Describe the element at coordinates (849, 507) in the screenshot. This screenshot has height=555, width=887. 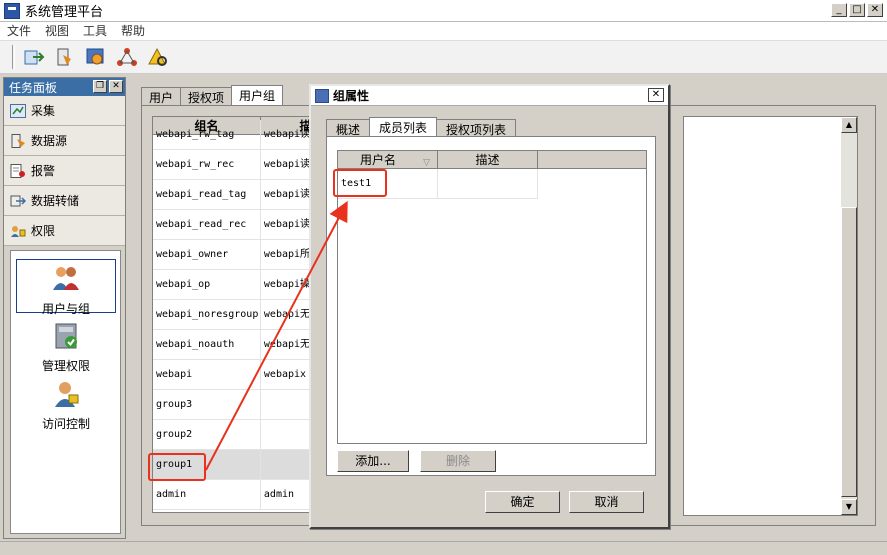
I see `scroll-down-icon: ▼` at that location.